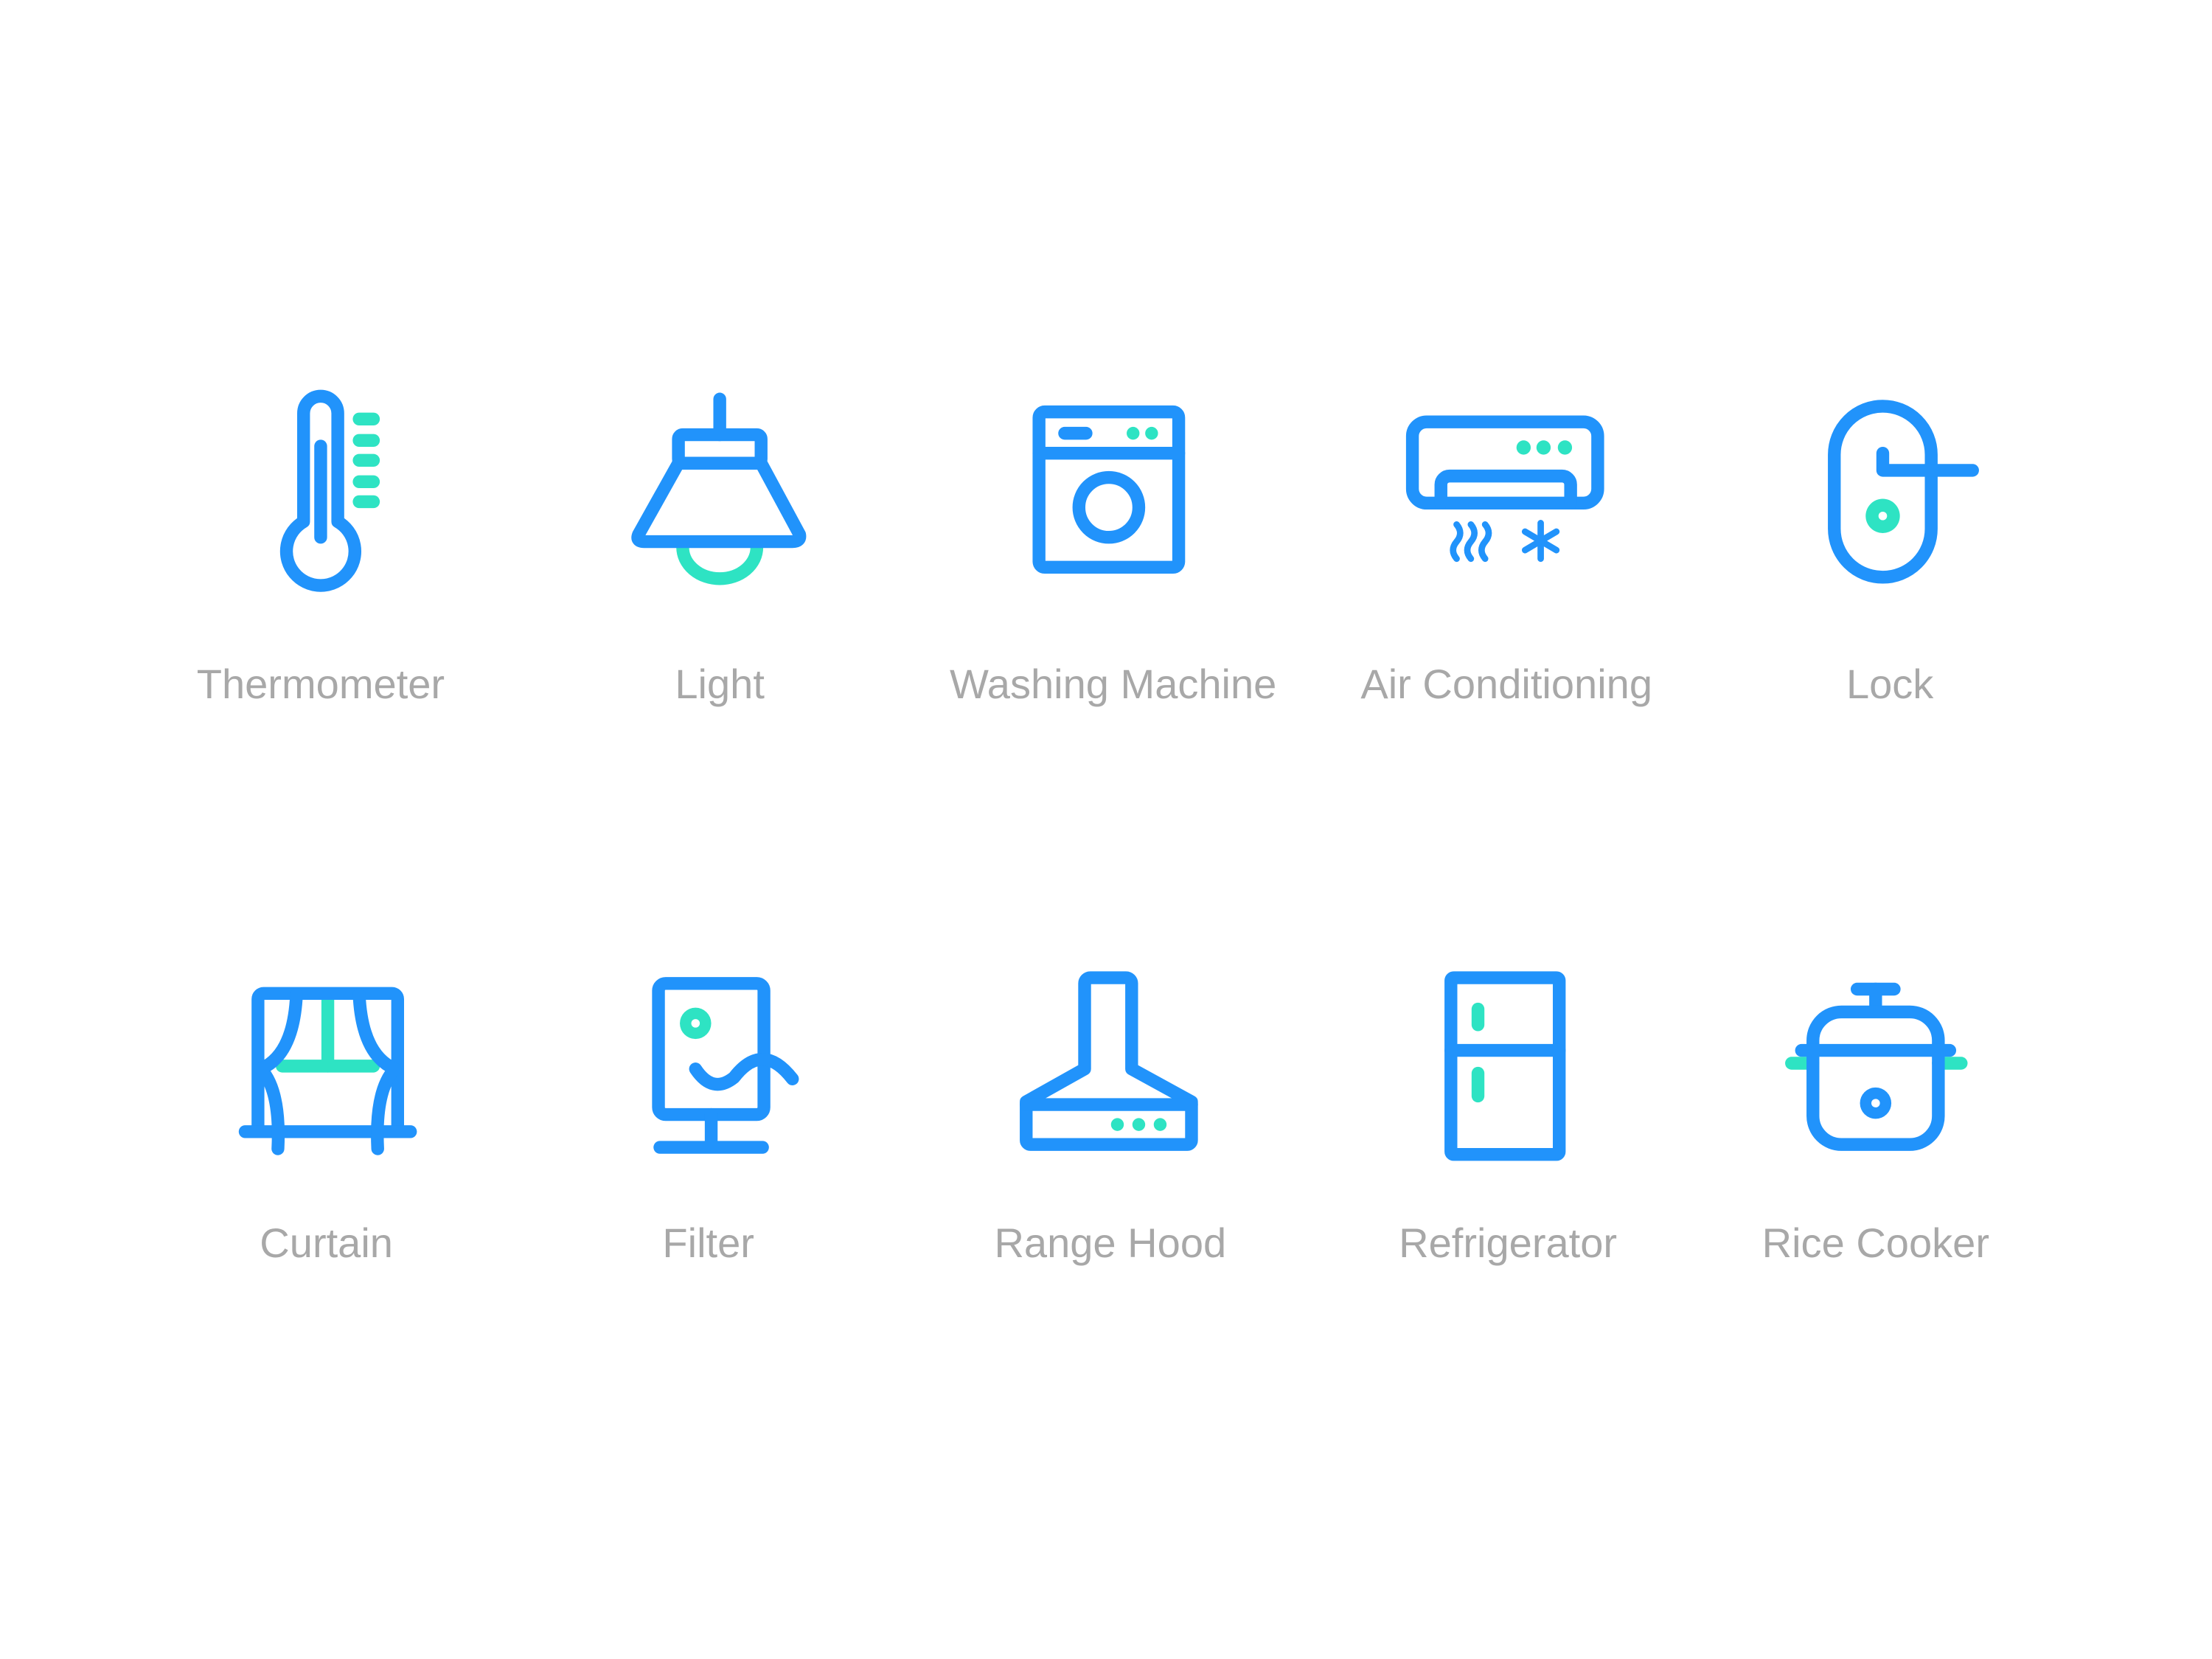 This screenshot has width=2212, height=1659. I want to click on thermometer-icon, so click(329, 490).